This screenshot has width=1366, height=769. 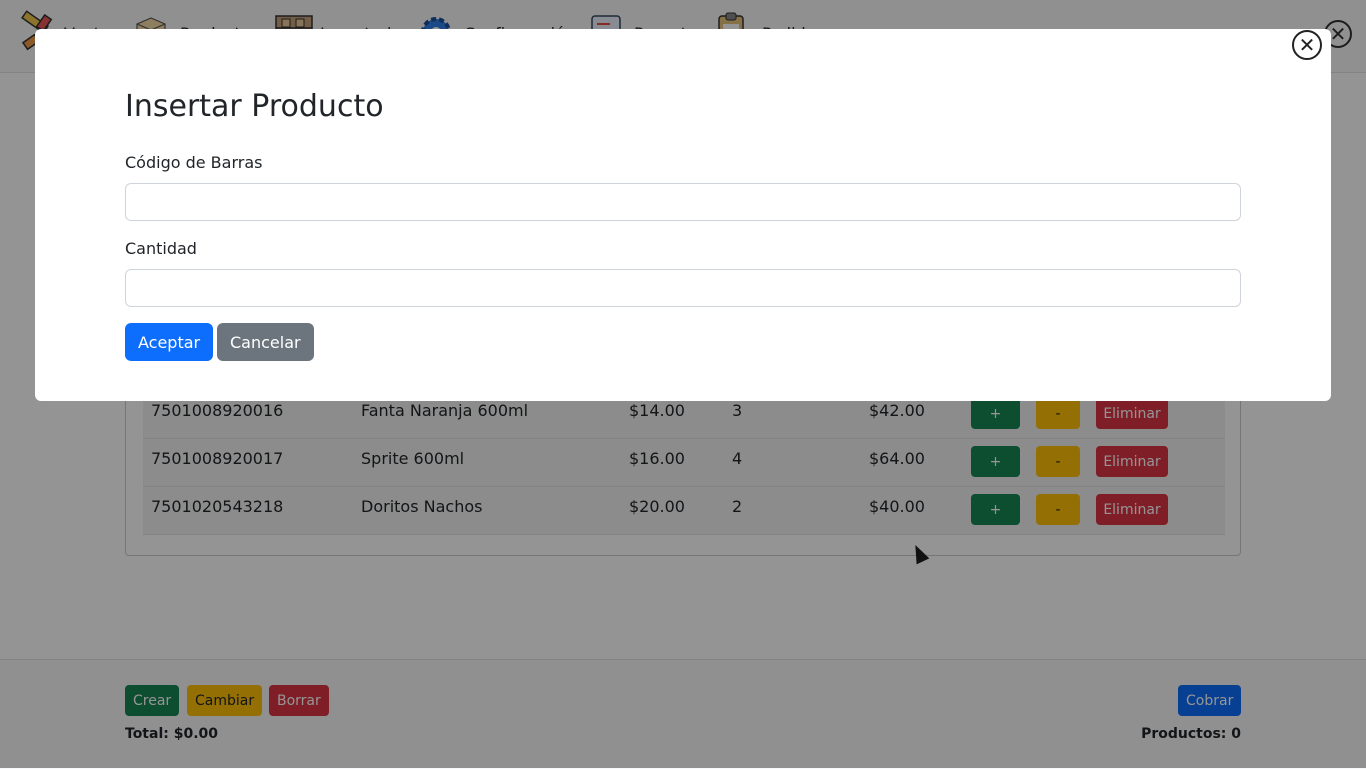 What do you see at coordinates (265, 342) in the screenshot?
I see `cancel-button: Cancelar` at bounding box center [265, 342].